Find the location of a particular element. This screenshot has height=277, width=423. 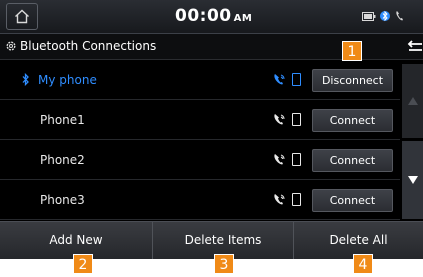

home-button is located at coordinates (22, 16).